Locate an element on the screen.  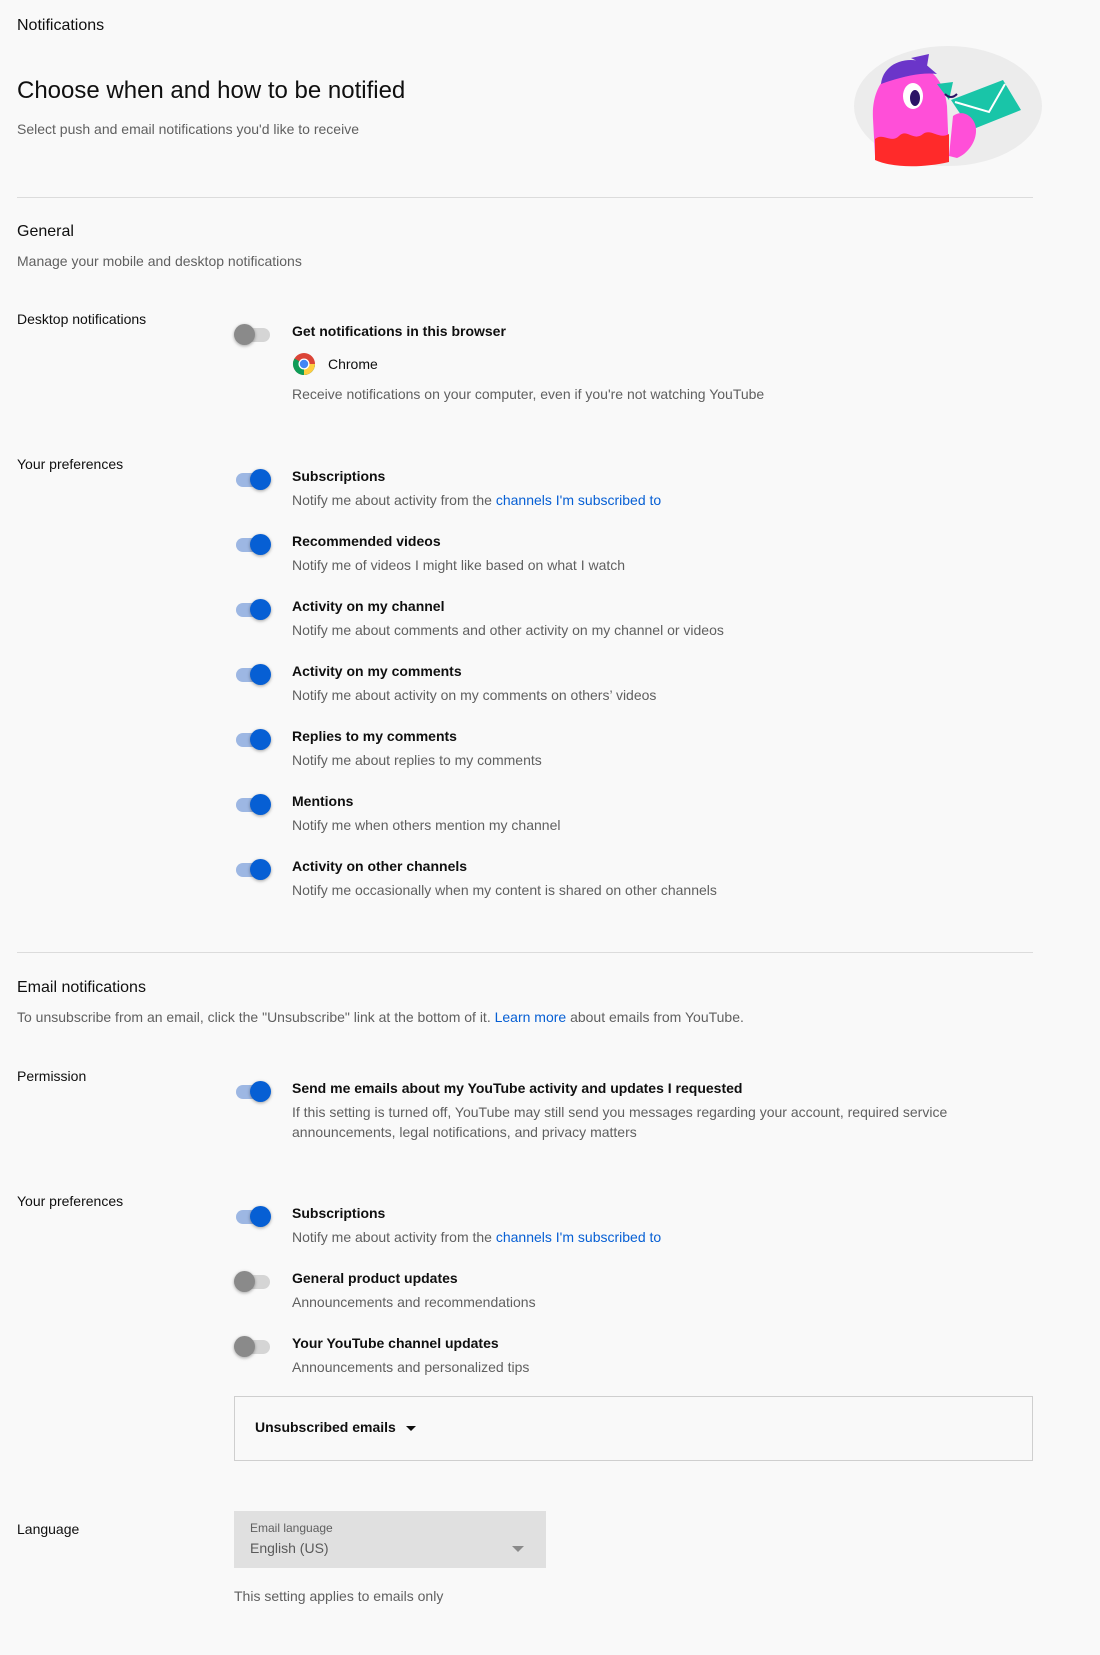
option-title: Activity on my channel is located at coordinates (368, 606).